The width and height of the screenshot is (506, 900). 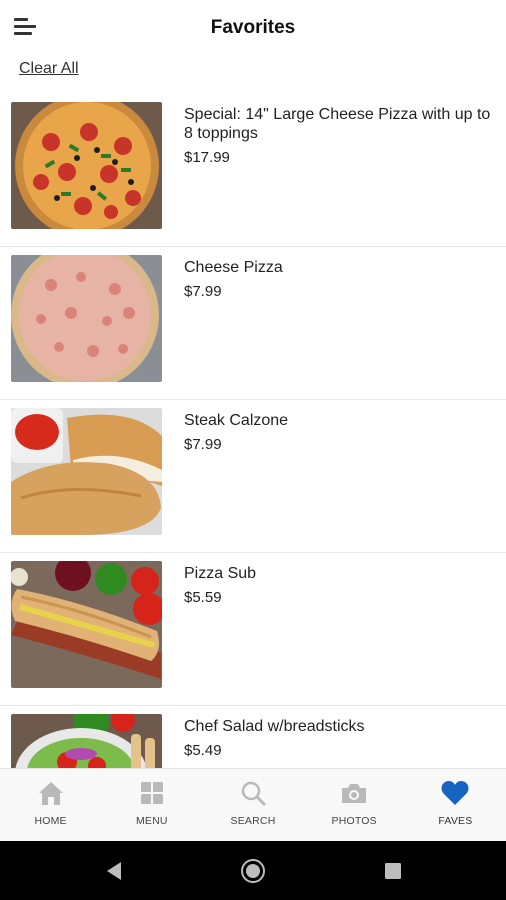 I want to click on cheese-pizza-image, so click(x=86, y=318).